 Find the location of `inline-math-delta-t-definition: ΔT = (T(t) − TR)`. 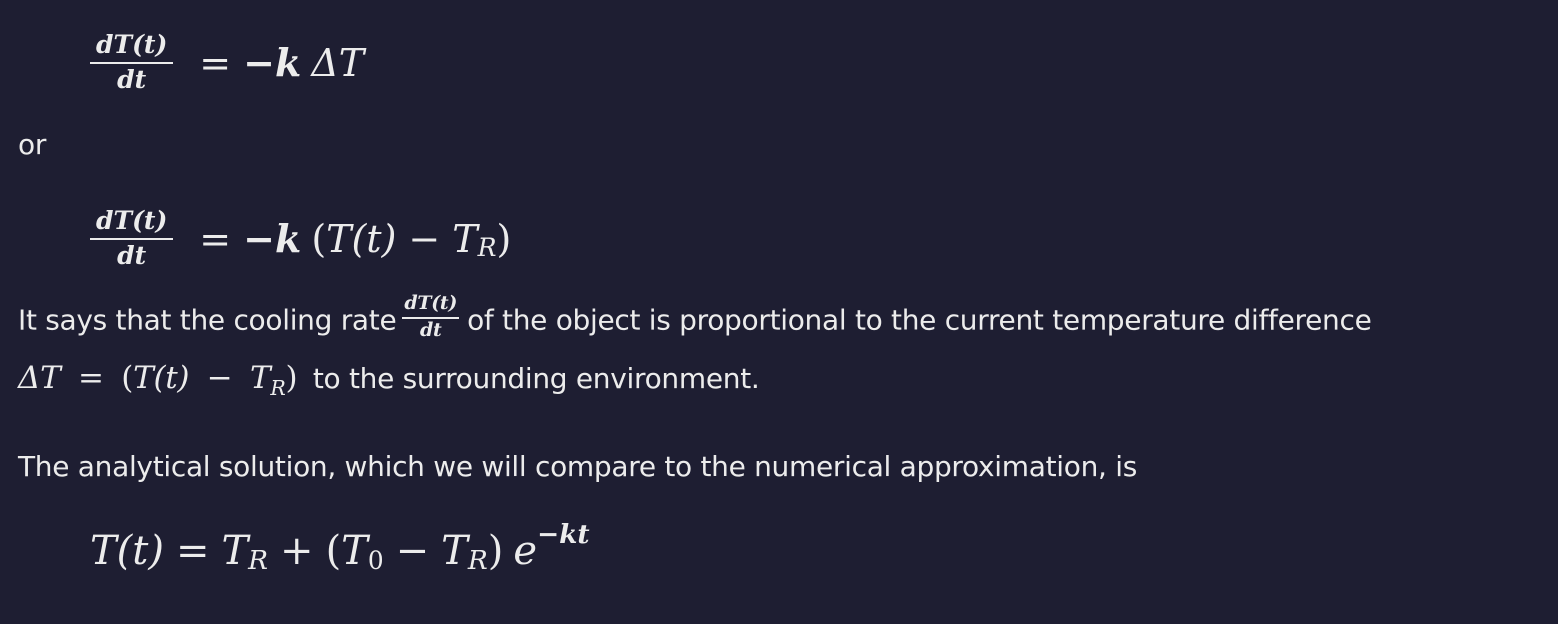

inline-math-delta-t-definition: ΔT = (T(t) − TR) is located at coordinates (162, 380).